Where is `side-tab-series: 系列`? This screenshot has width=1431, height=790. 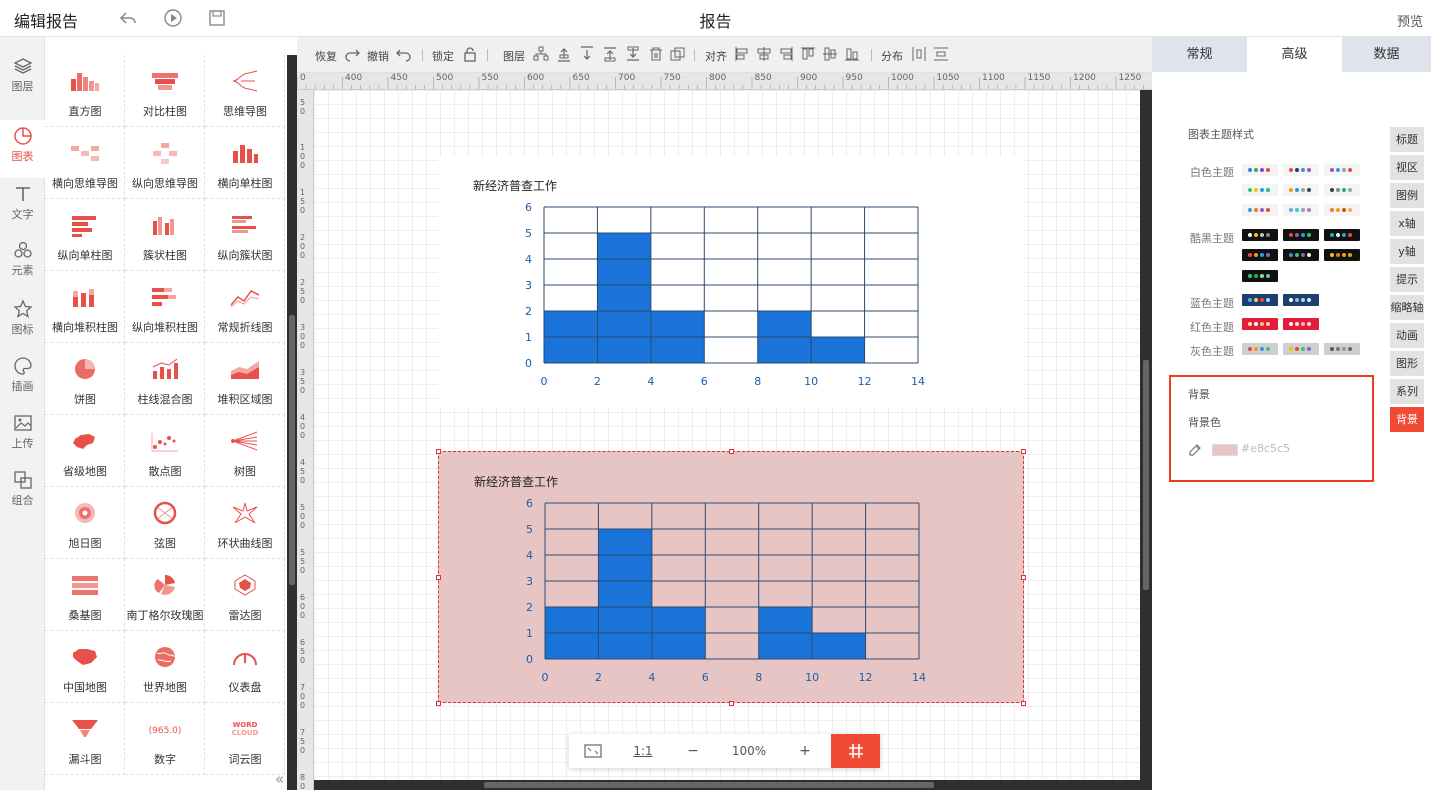
side-tab-series: 系列 is located at coordinates (1407, 391).